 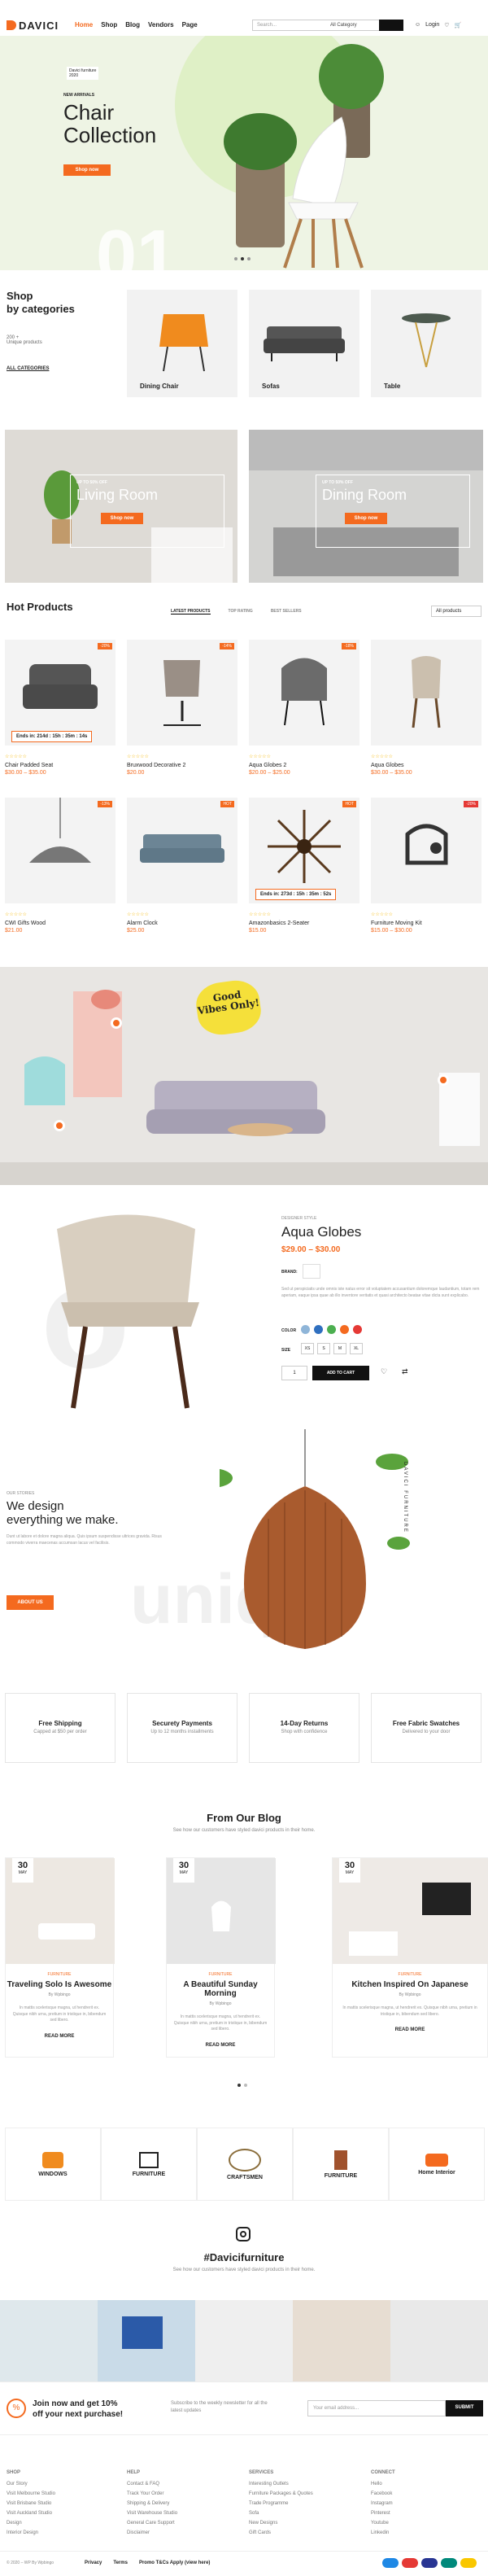 What do you see at coordinates (323, 1348) in the screenshot?
I see `size-option: S` at bounding box center [323, 1348].